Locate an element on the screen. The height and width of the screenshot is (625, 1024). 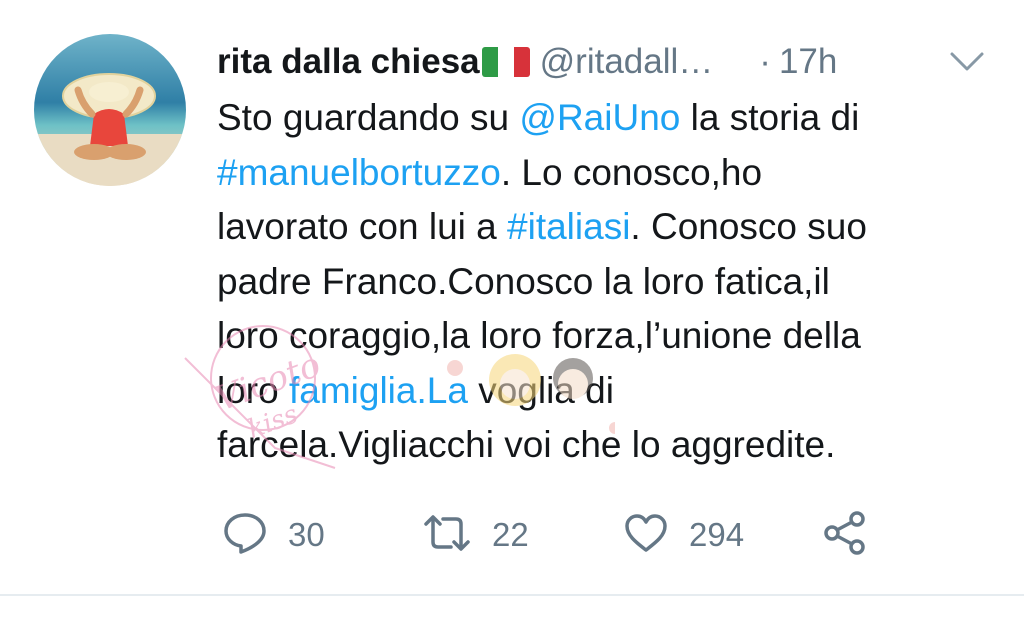
hashtag-link: #italiasi is located at coordinates (568, 226).